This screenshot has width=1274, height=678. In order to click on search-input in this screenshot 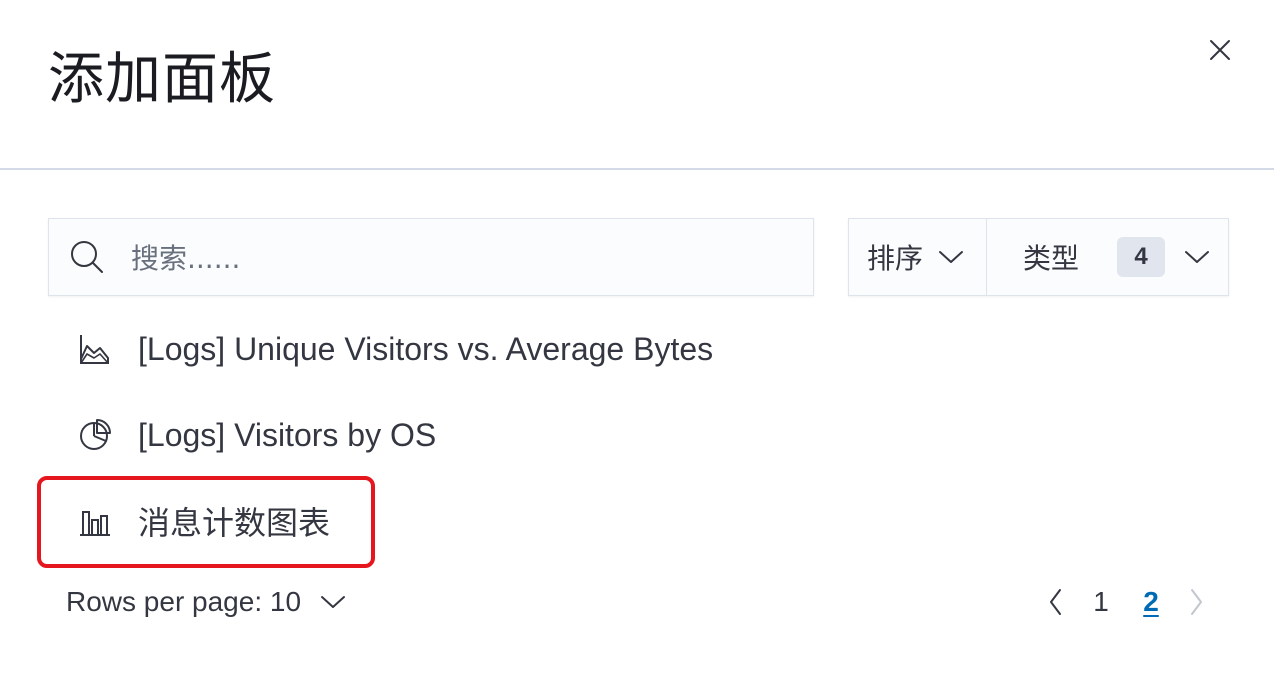, I will do `click(466, 258)`.